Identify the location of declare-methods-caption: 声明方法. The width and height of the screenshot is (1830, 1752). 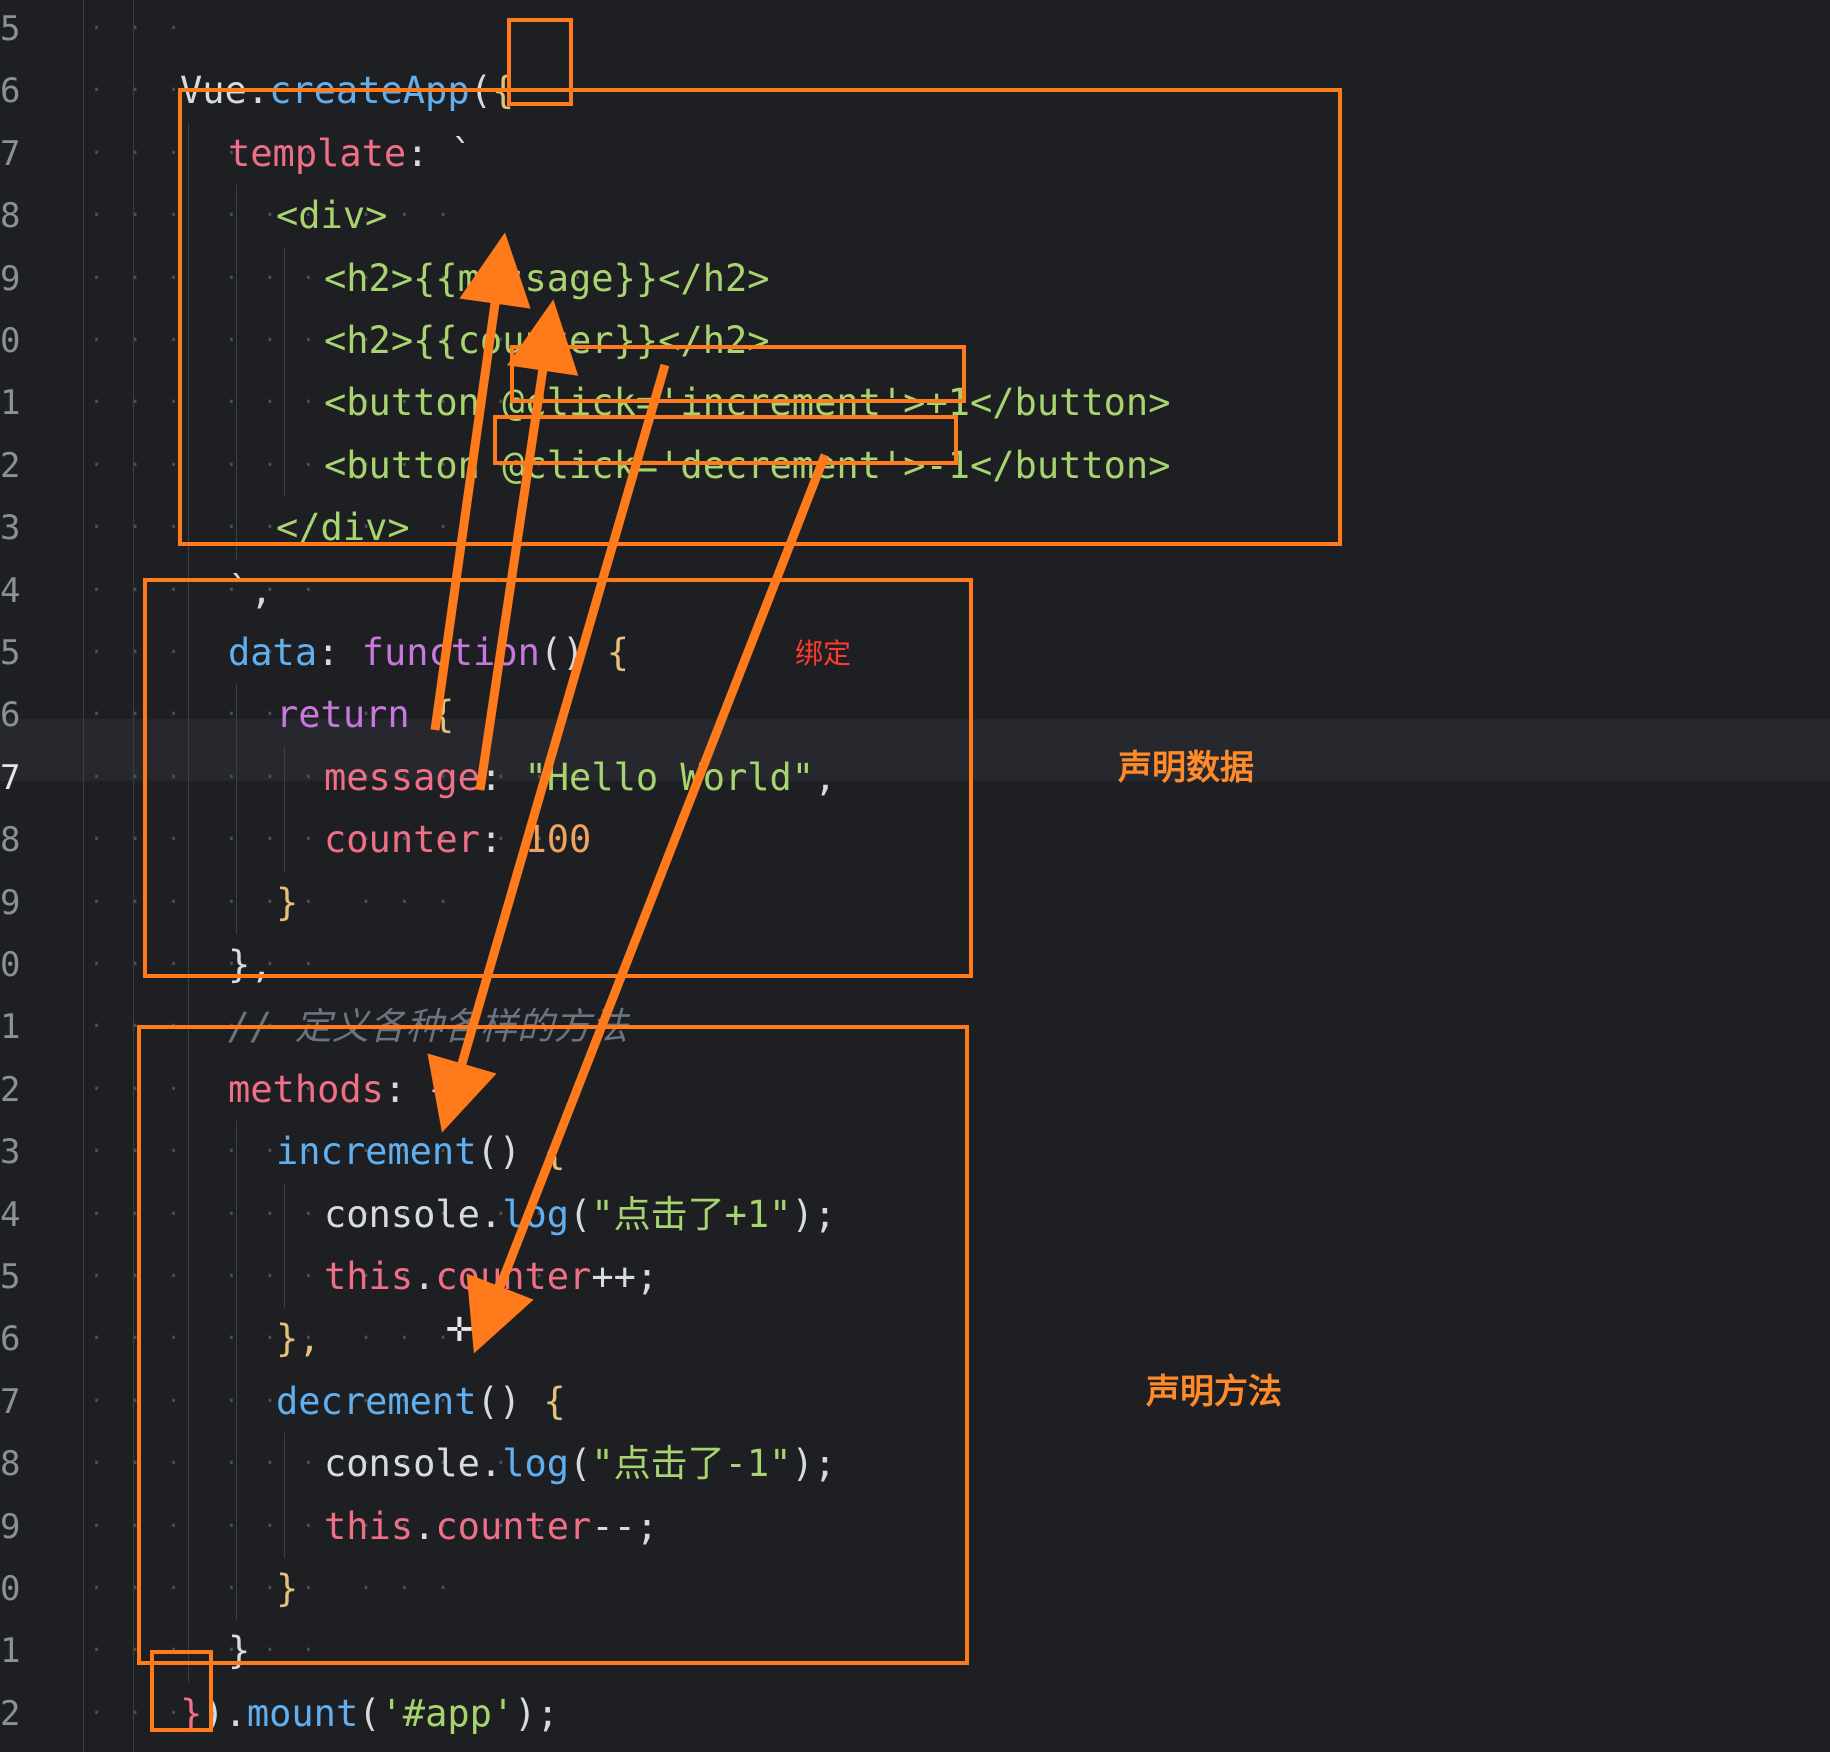
(1214, 1392).